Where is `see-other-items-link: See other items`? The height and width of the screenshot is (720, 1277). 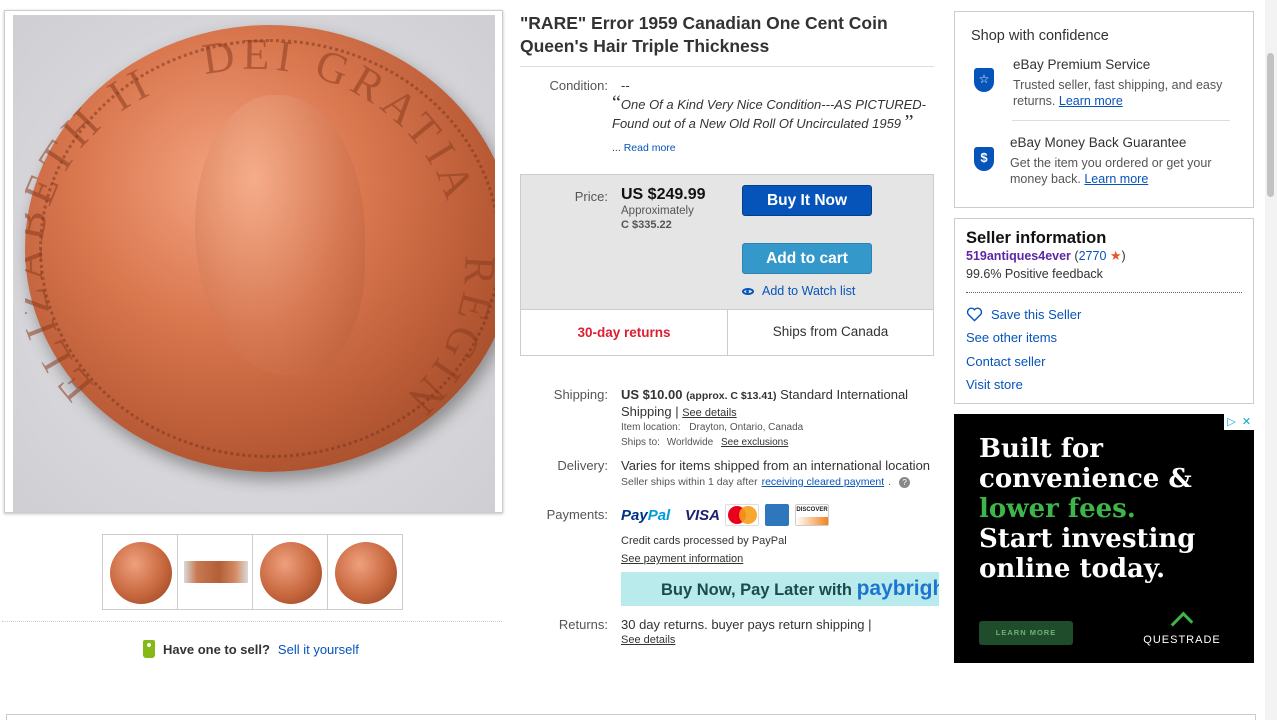 see-other-items-link: See other items is located at coordinates (1011, 337).